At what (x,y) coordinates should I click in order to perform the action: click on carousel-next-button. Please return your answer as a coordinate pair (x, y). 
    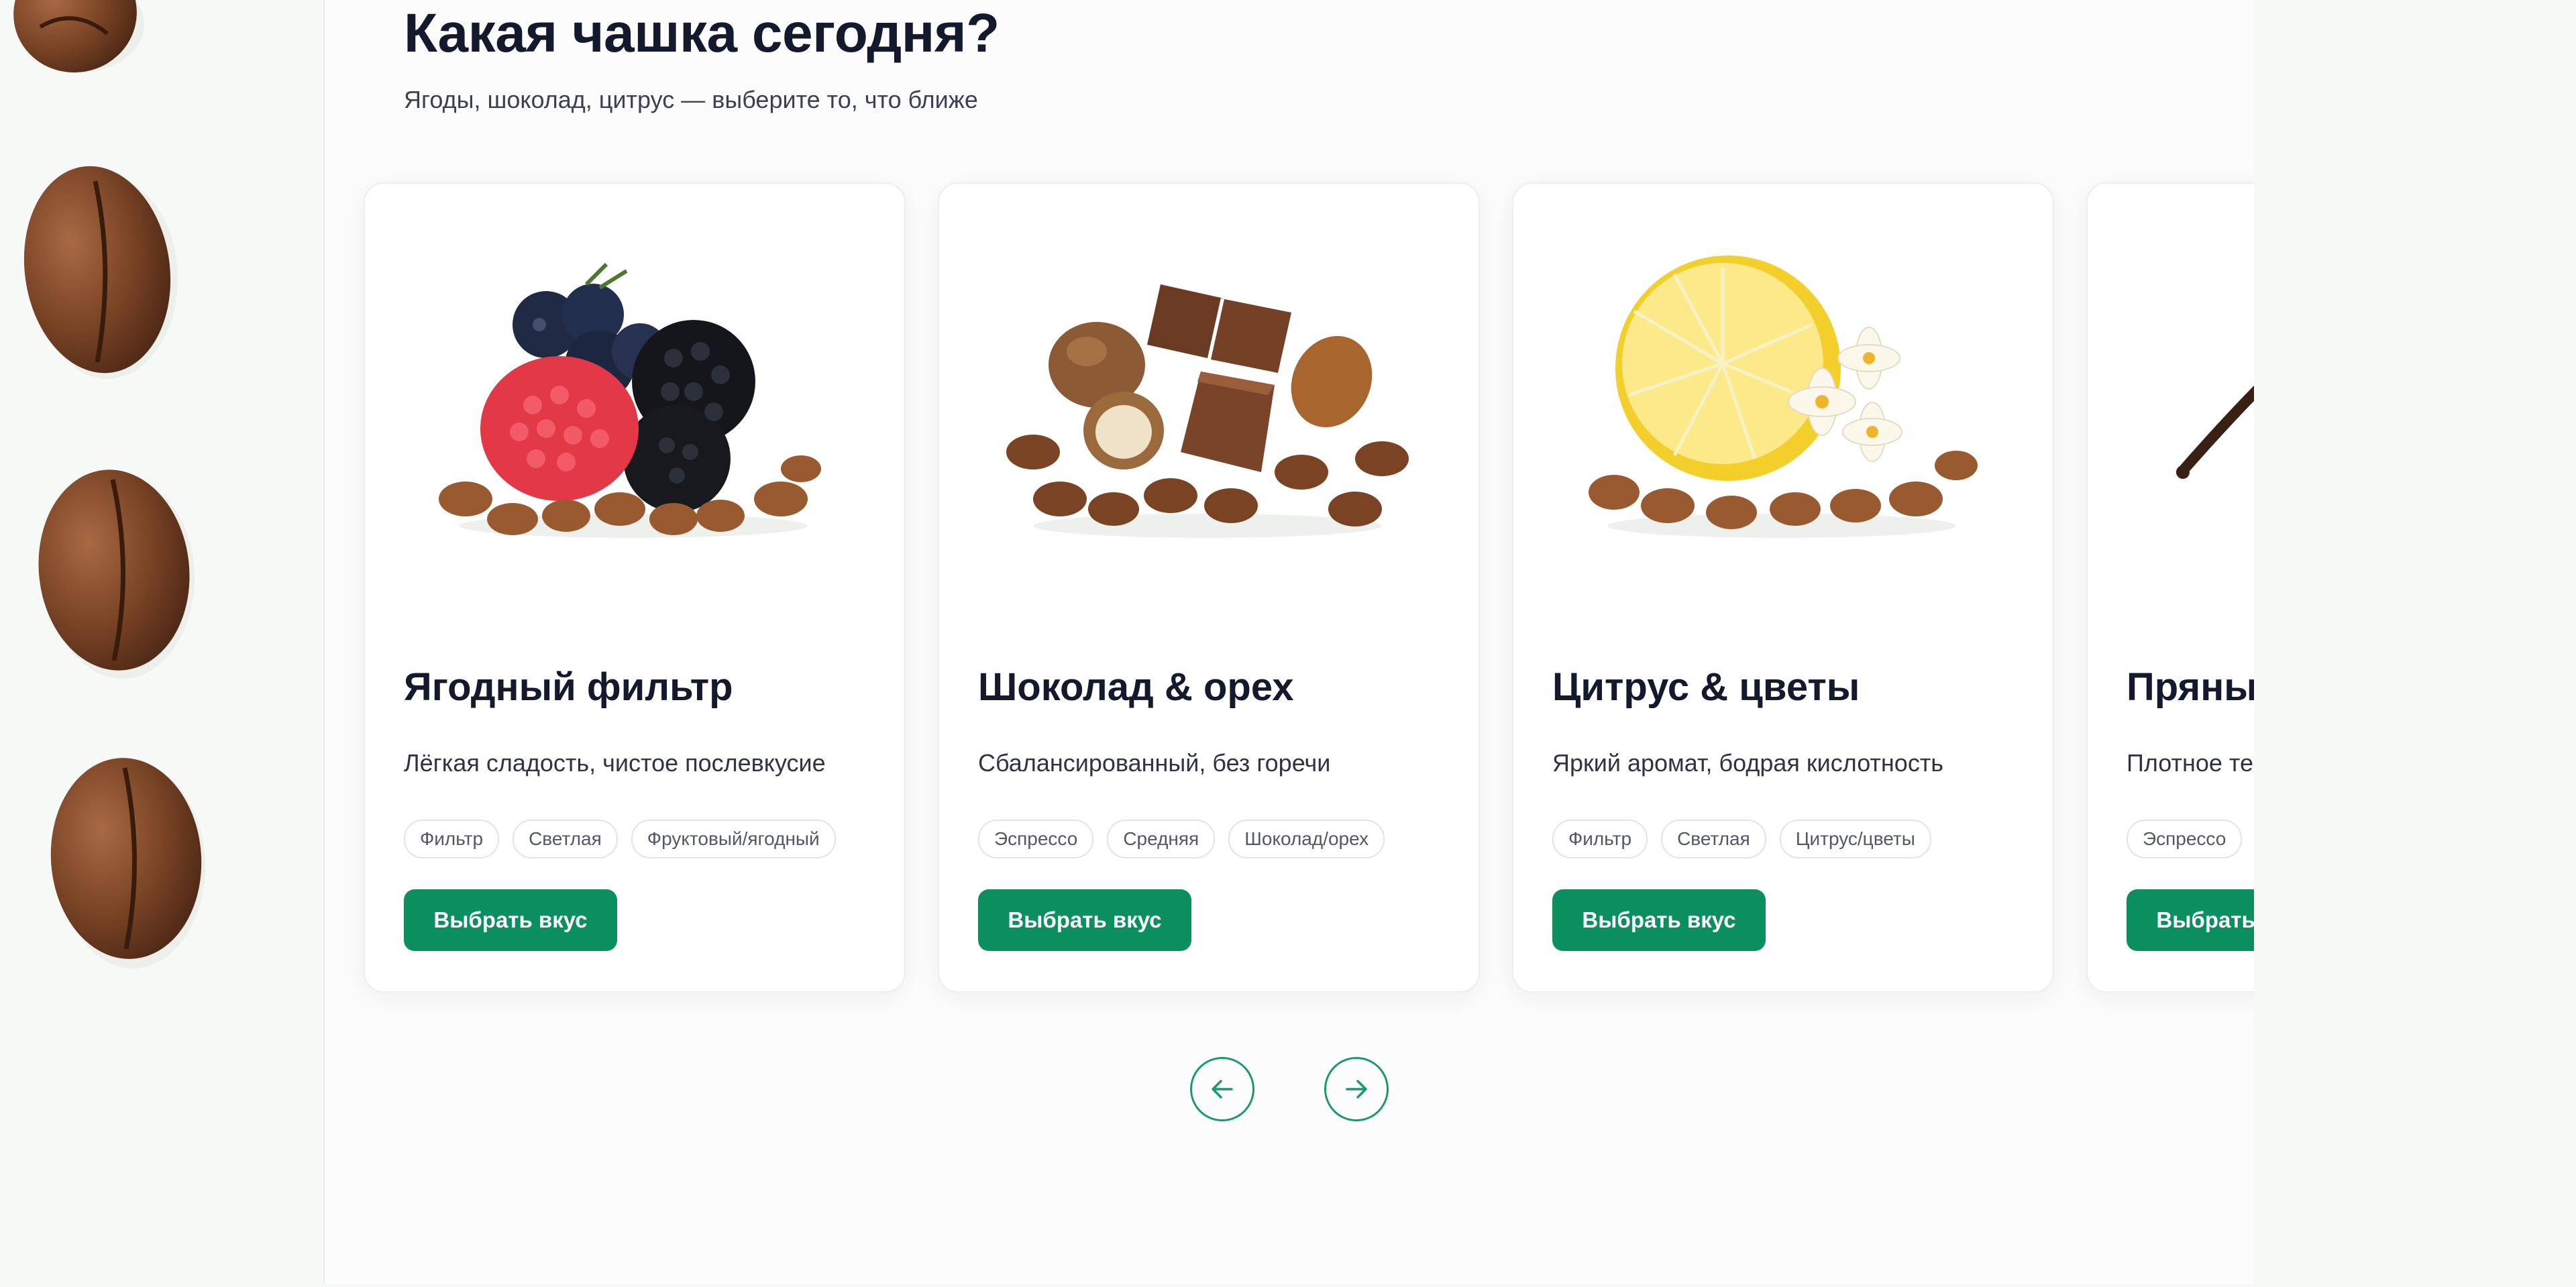
    Looking at the image, I should click on (1356, 1089).